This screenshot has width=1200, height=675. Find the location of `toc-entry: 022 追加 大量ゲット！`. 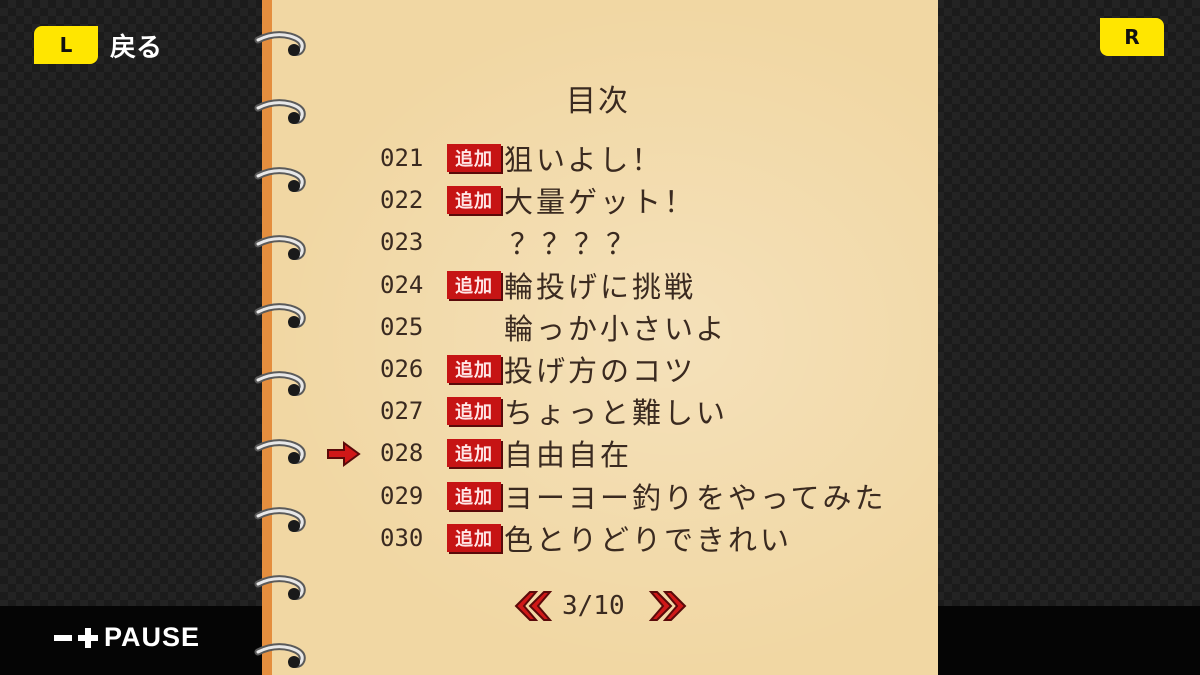

toc-entry: 022 追加 大量ゲット！ is located at coordinates (538, 201).